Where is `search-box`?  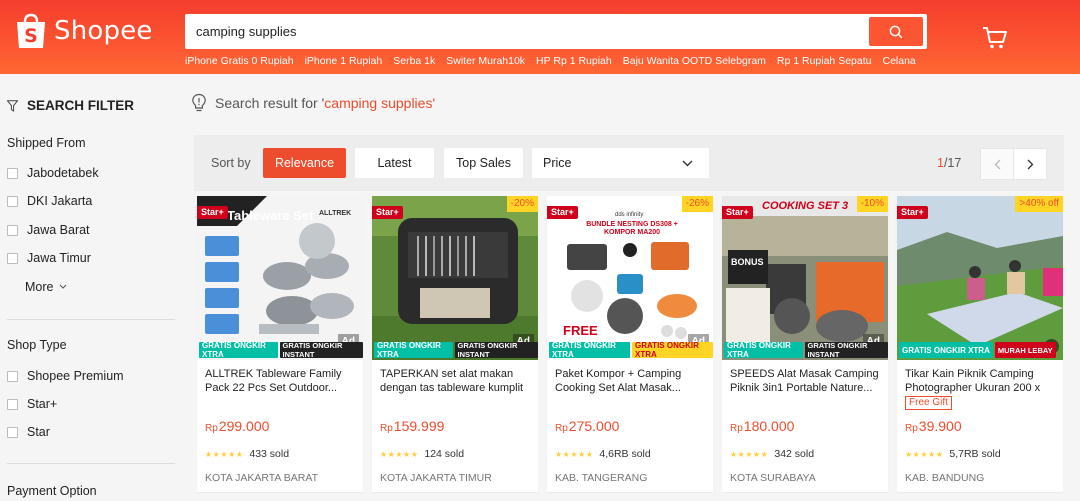 search-box is located at coordinates (556, 31).